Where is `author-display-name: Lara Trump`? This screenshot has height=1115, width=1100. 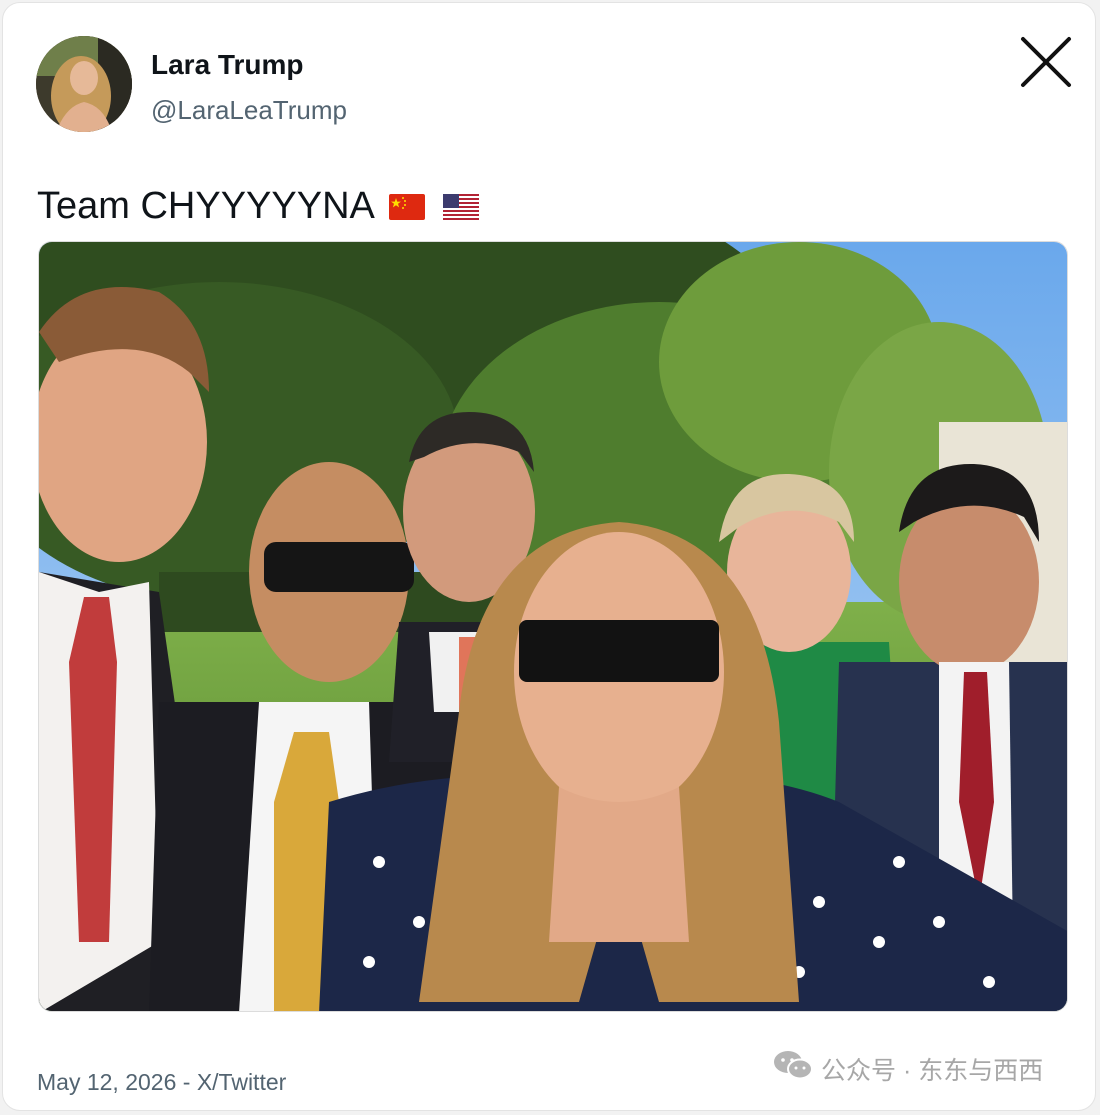 author-display-name: Lara Trump is located at coordinates (227, 65).